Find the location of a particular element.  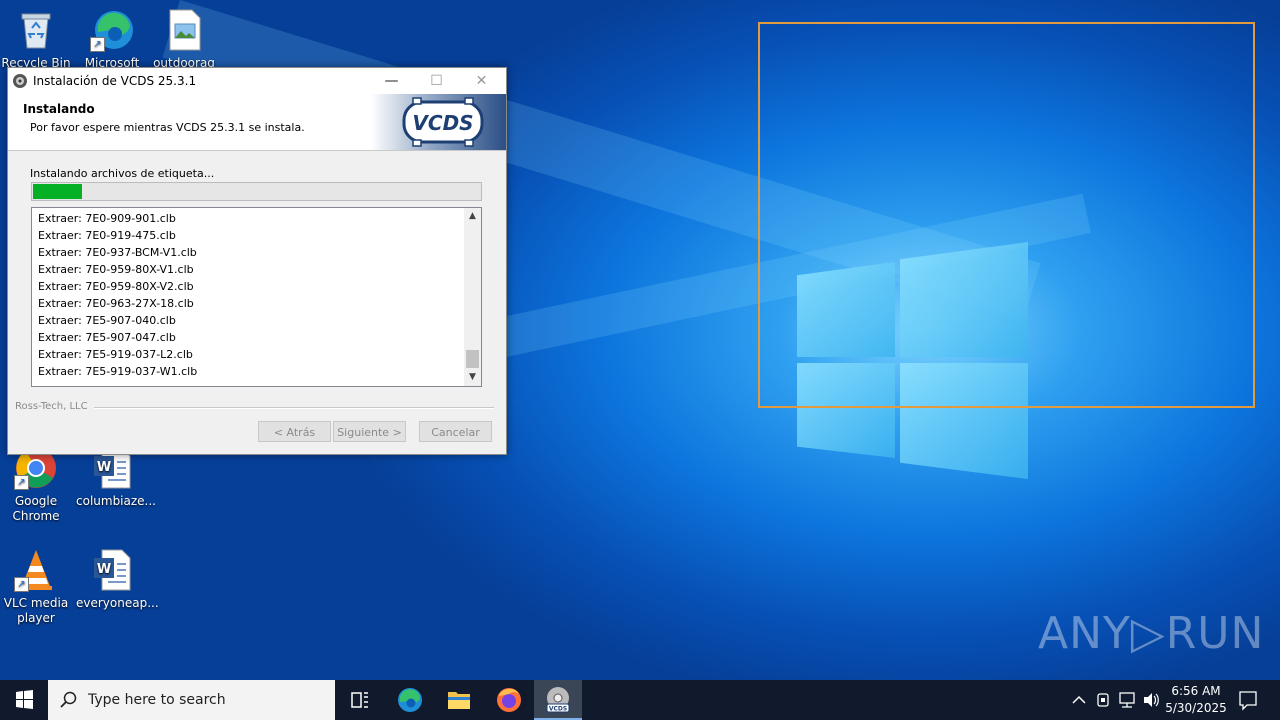

taskbar-edge is located at coordinates (410, 700).